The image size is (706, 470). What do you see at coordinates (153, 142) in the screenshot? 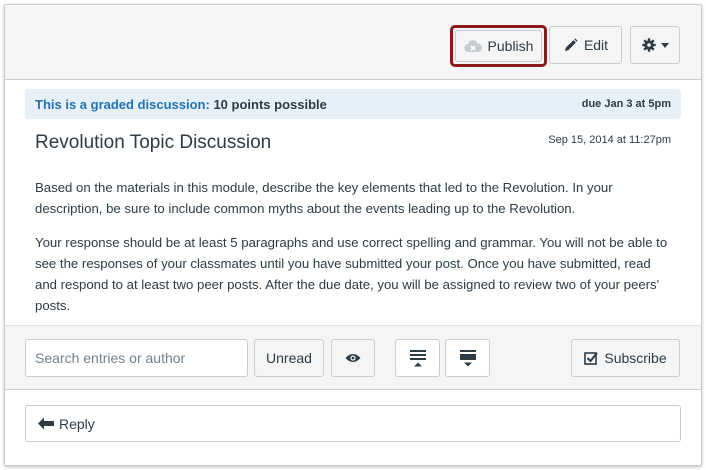
I see `discussion-title: Revolution Topic Discussion` at bounding box center [153, 142].